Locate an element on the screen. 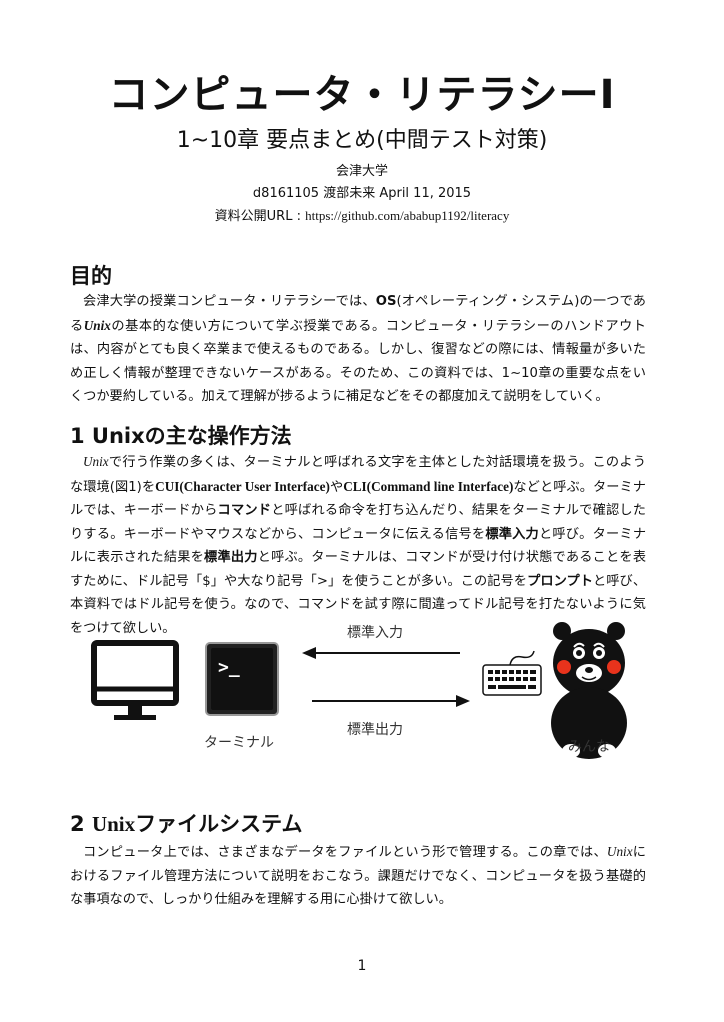 The image size is (724, 1022). repository-link: https://github.com/ababup1192/literacy is located at coordinates (407, 215).